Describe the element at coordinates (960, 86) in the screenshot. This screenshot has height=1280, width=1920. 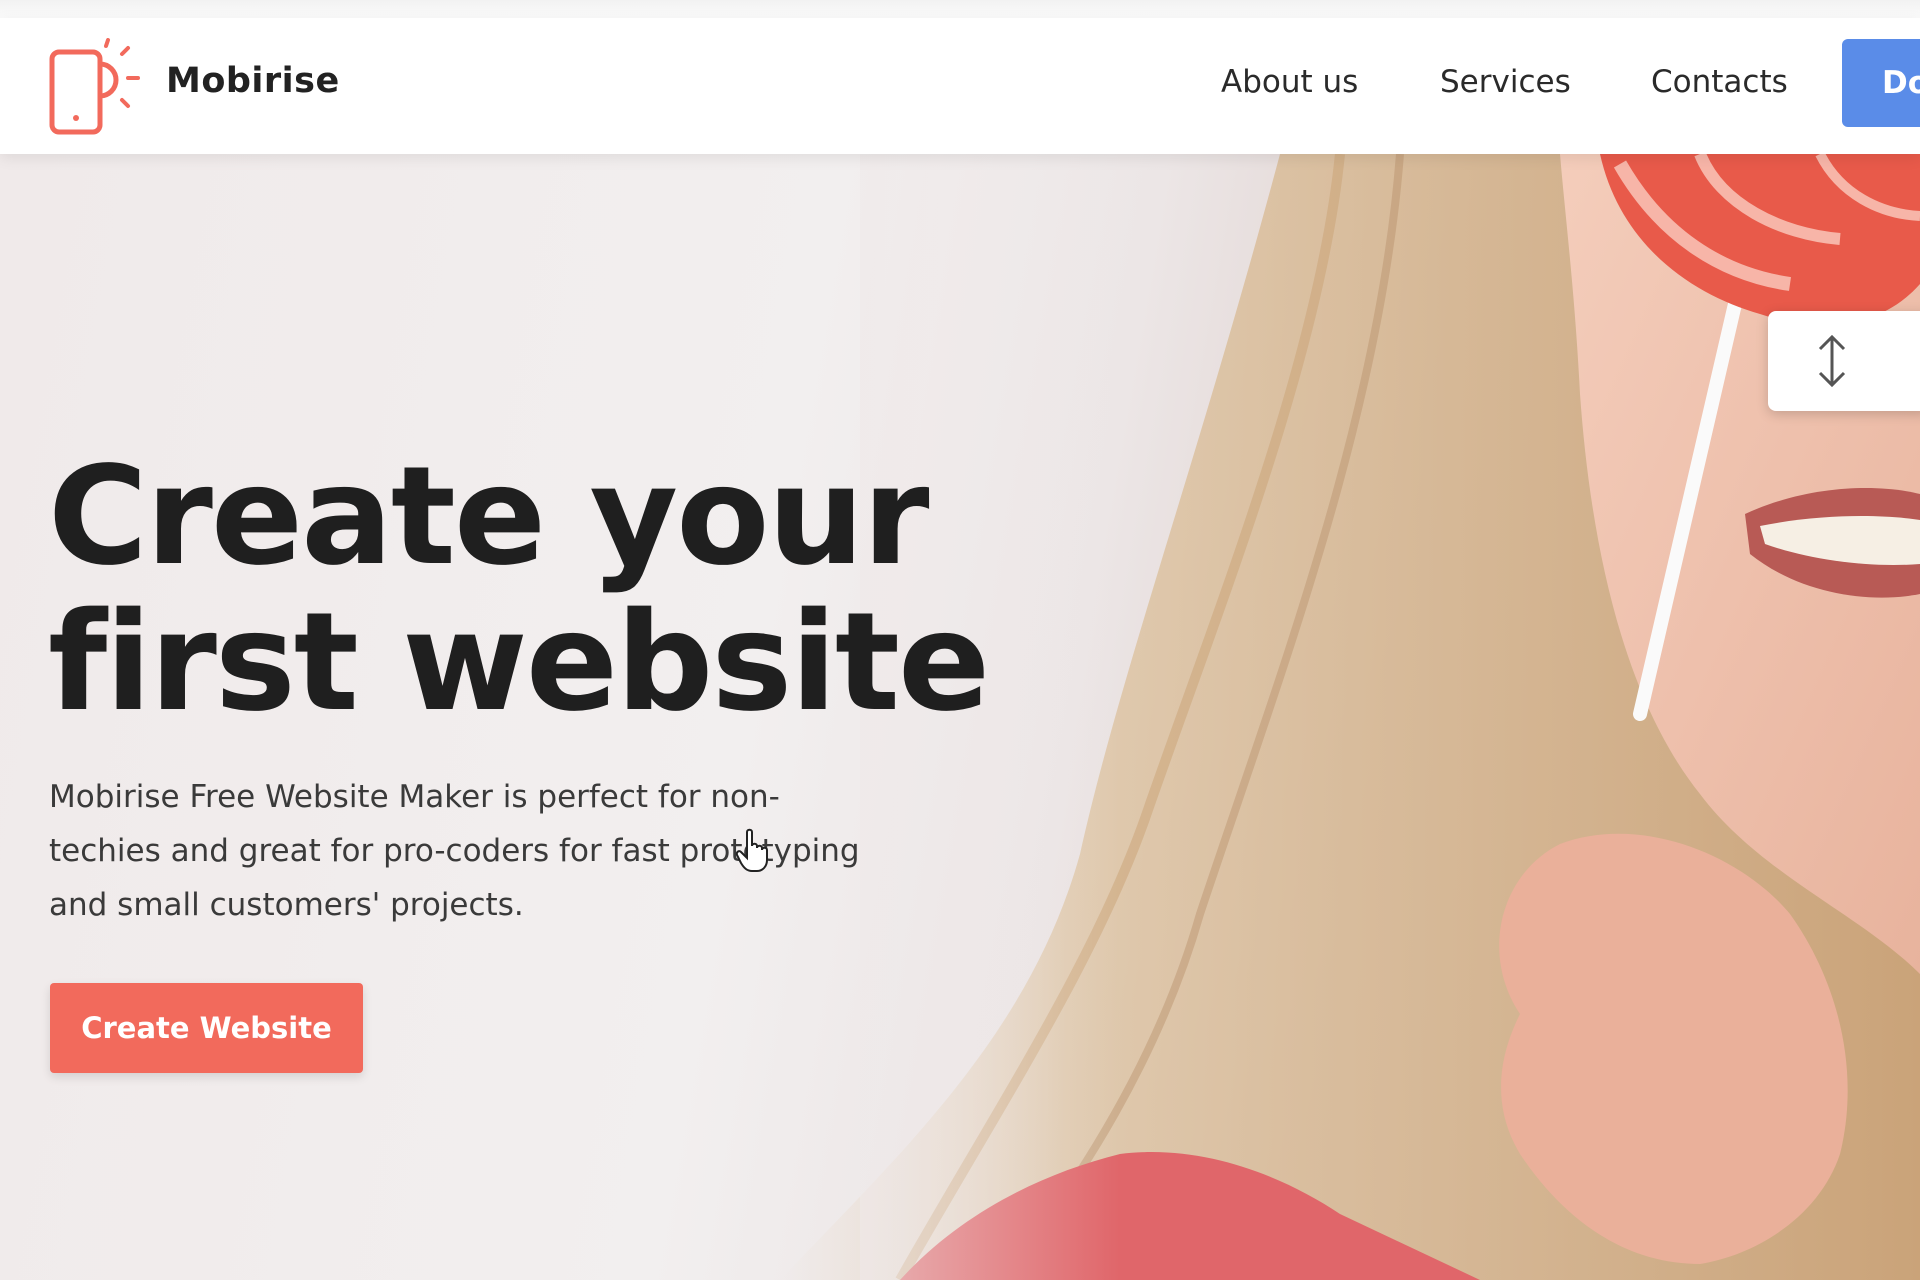
I see `navbar: Mobirise About us Services Contacts Do` at that location.